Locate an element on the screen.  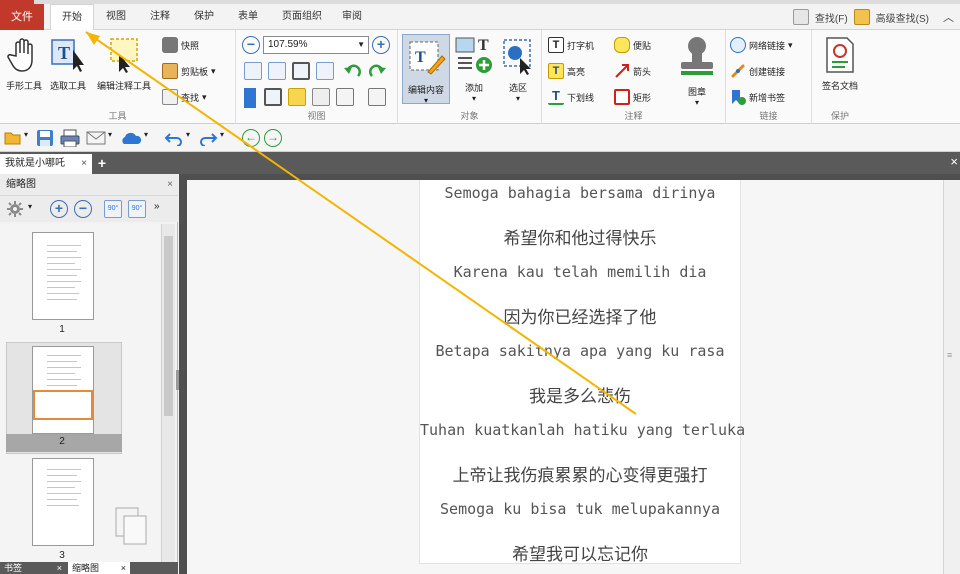
close-document-icon: × is located at coordinates (954, 161).